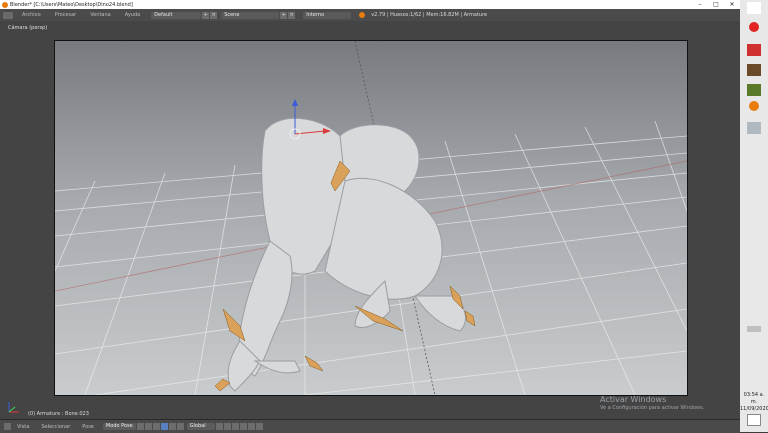 The width and height of the screenshot is (768, 433). What do you see at coordinates (370, 426) in the screenshot?
I see `viewport-footer: Vista Seleccionar Pose Modo Pose Global` at bounding box center [370, 426].